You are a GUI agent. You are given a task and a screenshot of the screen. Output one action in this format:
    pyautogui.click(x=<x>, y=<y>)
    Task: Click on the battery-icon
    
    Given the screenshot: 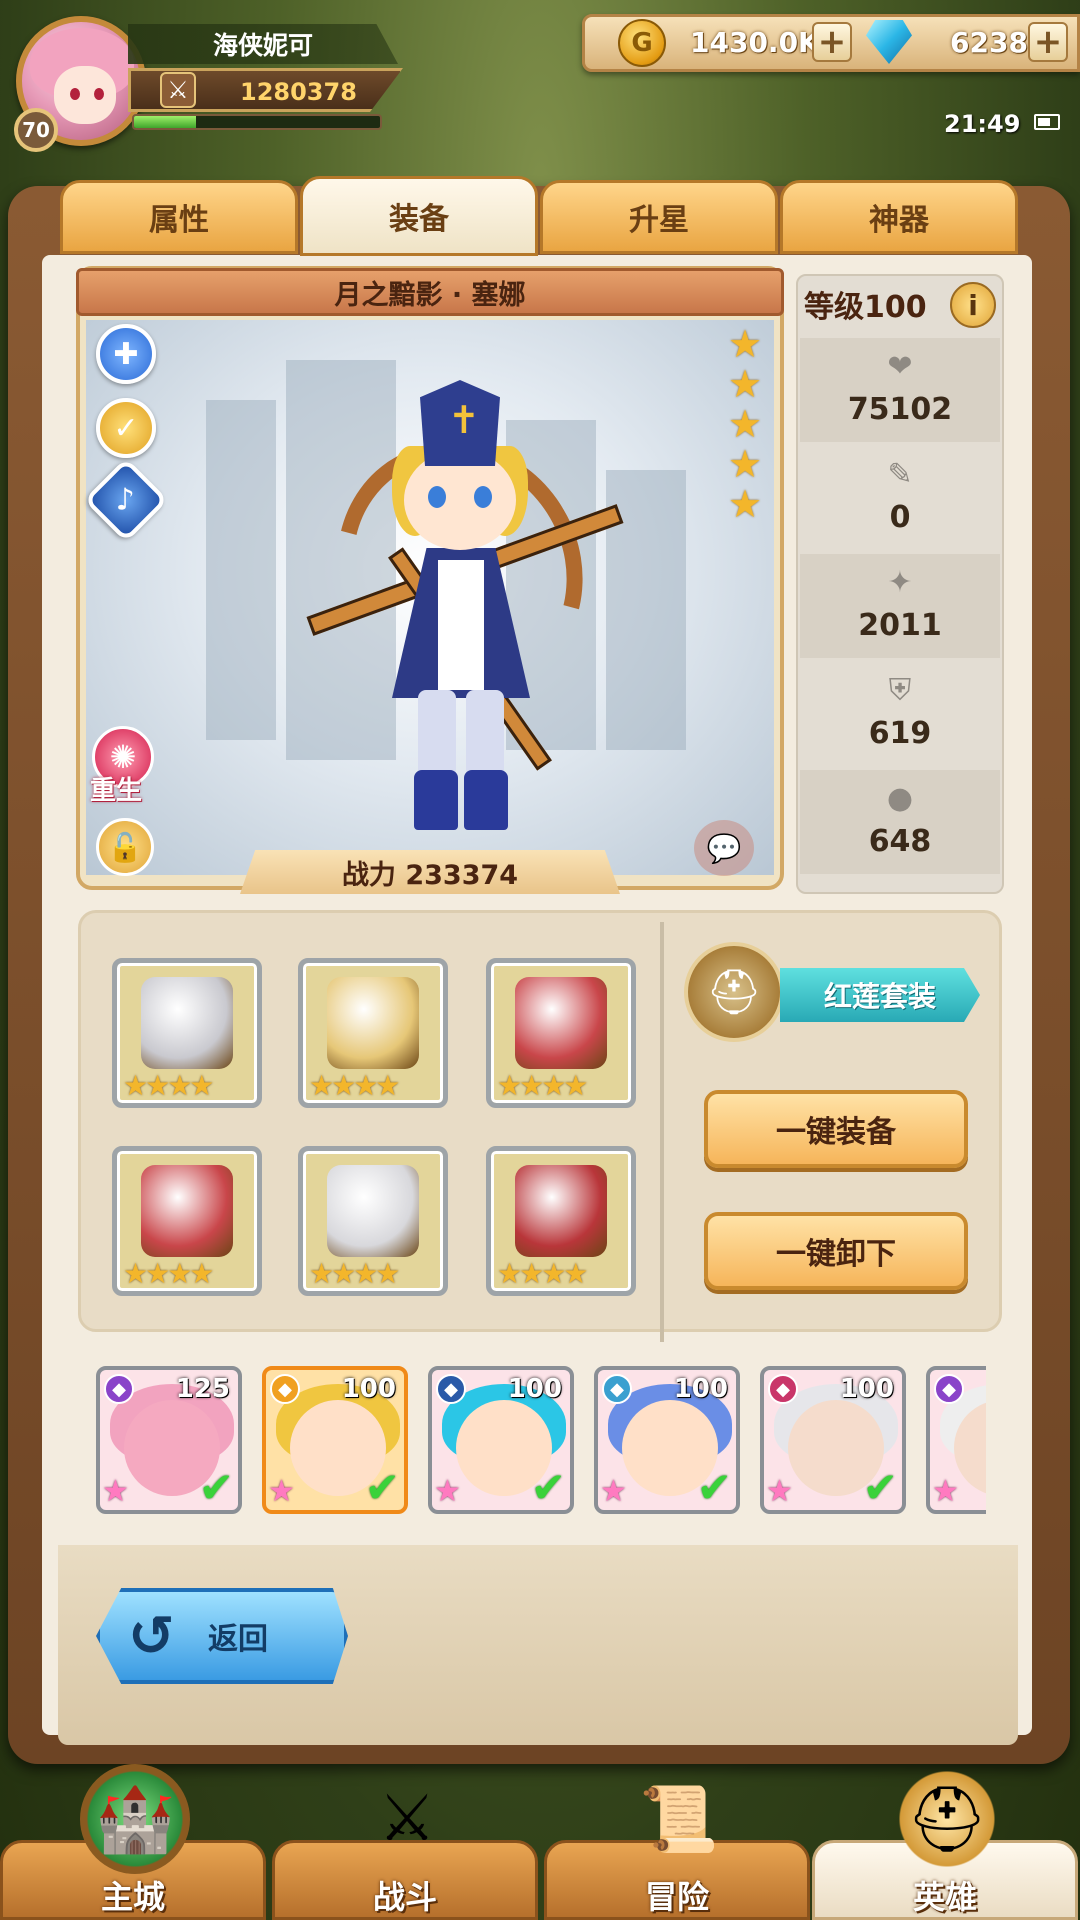 What is the action you would take?
    pyautogui.click(x=1047, y=122)
    